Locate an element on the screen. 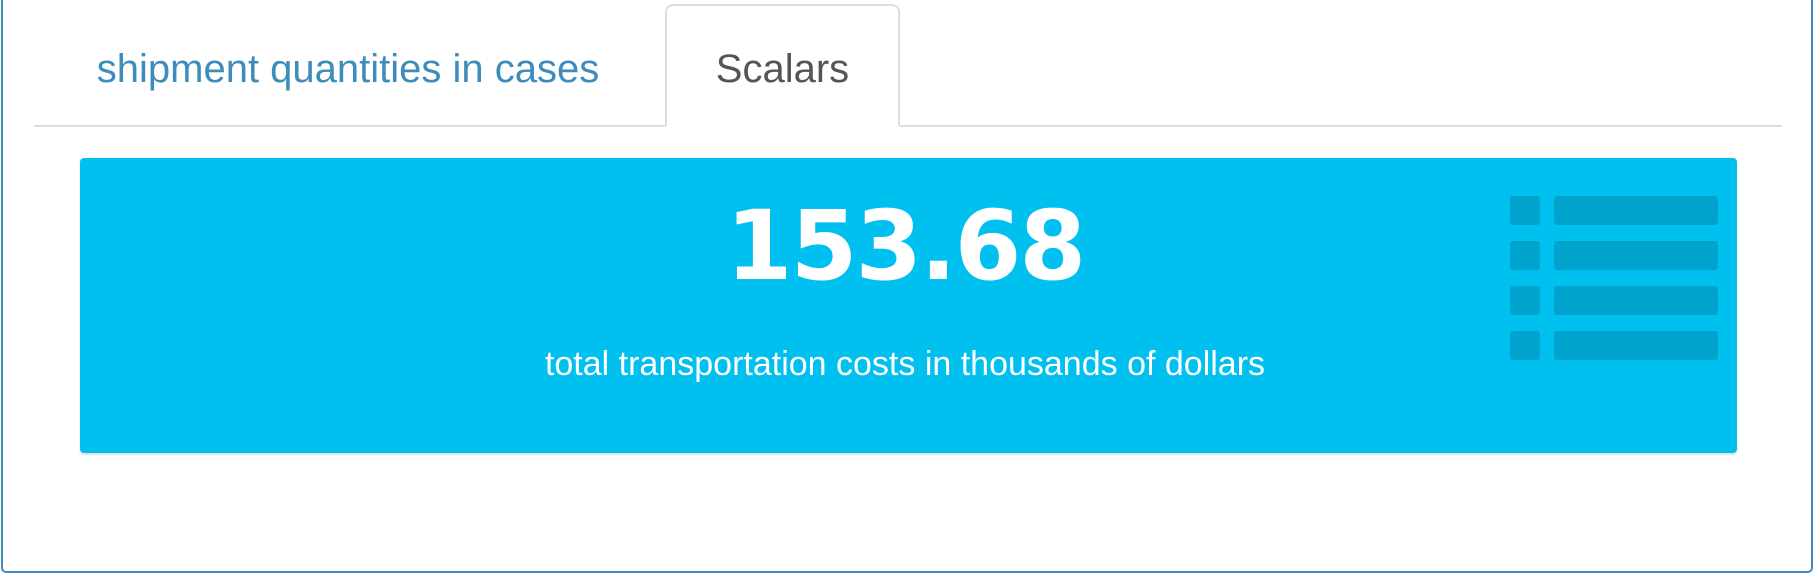 The width and height of the screenshot is (1819, 581). tab-shipment-quantities: shipment quantities in cases is located at coordinates (348, 65).